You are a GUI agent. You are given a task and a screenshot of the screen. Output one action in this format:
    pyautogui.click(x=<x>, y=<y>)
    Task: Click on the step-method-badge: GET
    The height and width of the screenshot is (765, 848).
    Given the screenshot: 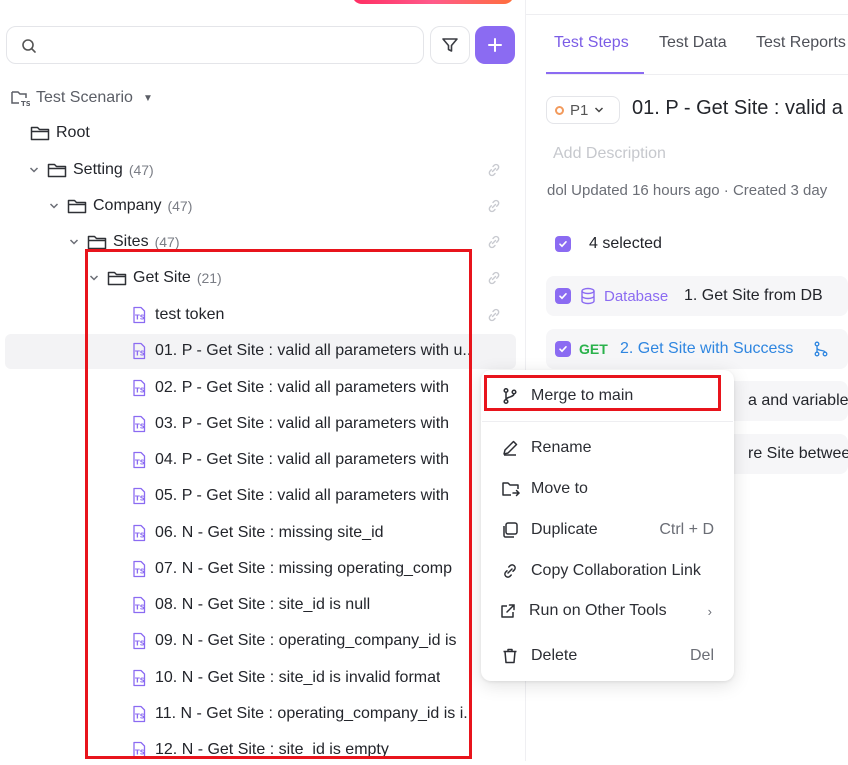 What is the action you would take?
    pyautogui.click(x=593, y=349)
    